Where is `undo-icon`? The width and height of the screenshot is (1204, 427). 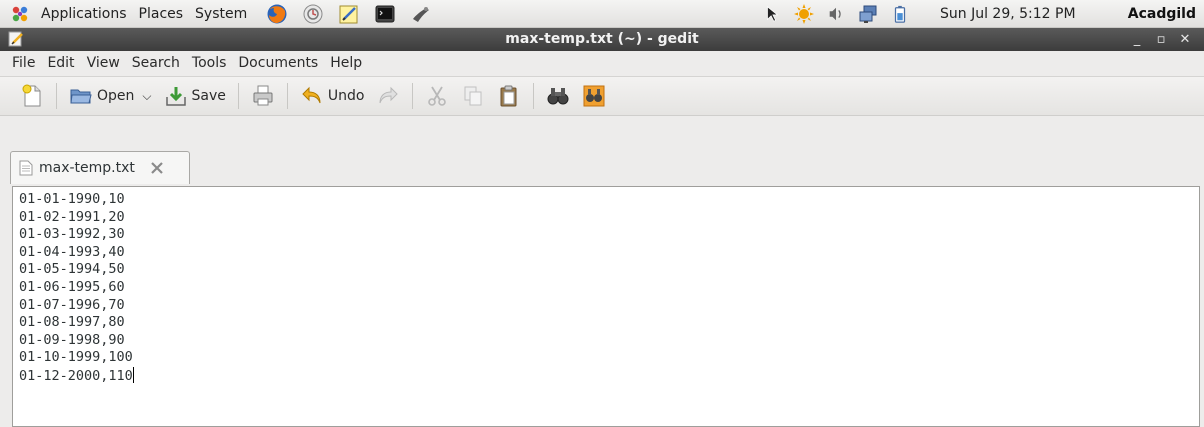
undo-icon is located at coordinates (311, 95).